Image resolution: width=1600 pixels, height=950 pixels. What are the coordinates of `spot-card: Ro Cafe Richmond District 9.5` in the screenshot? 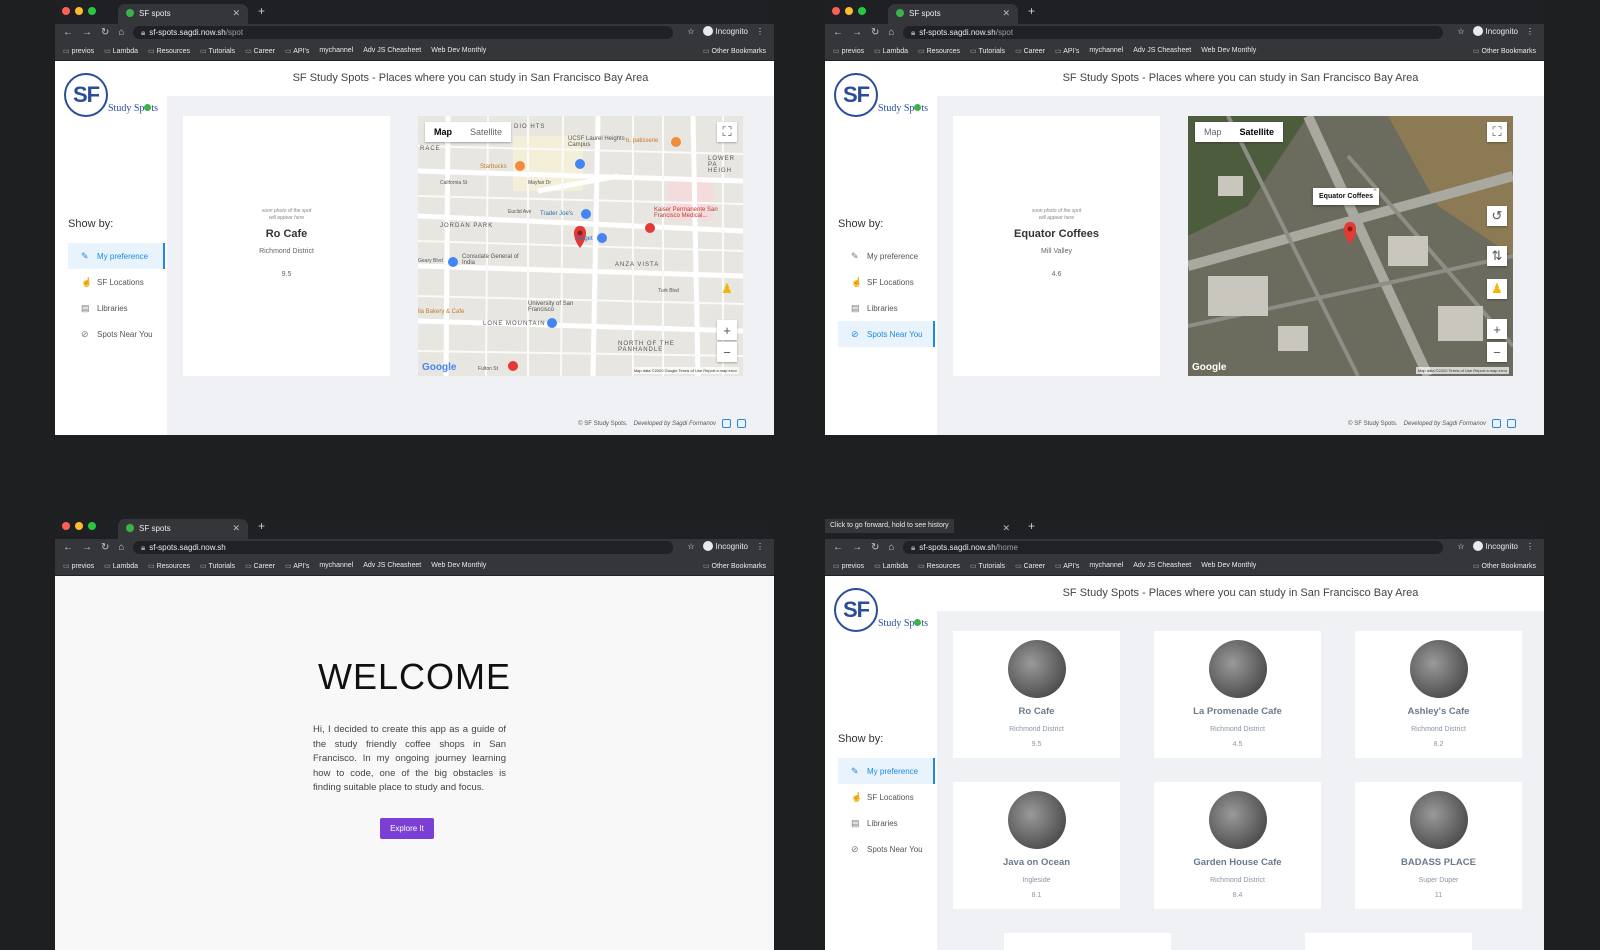 It's located at (1036, 694).